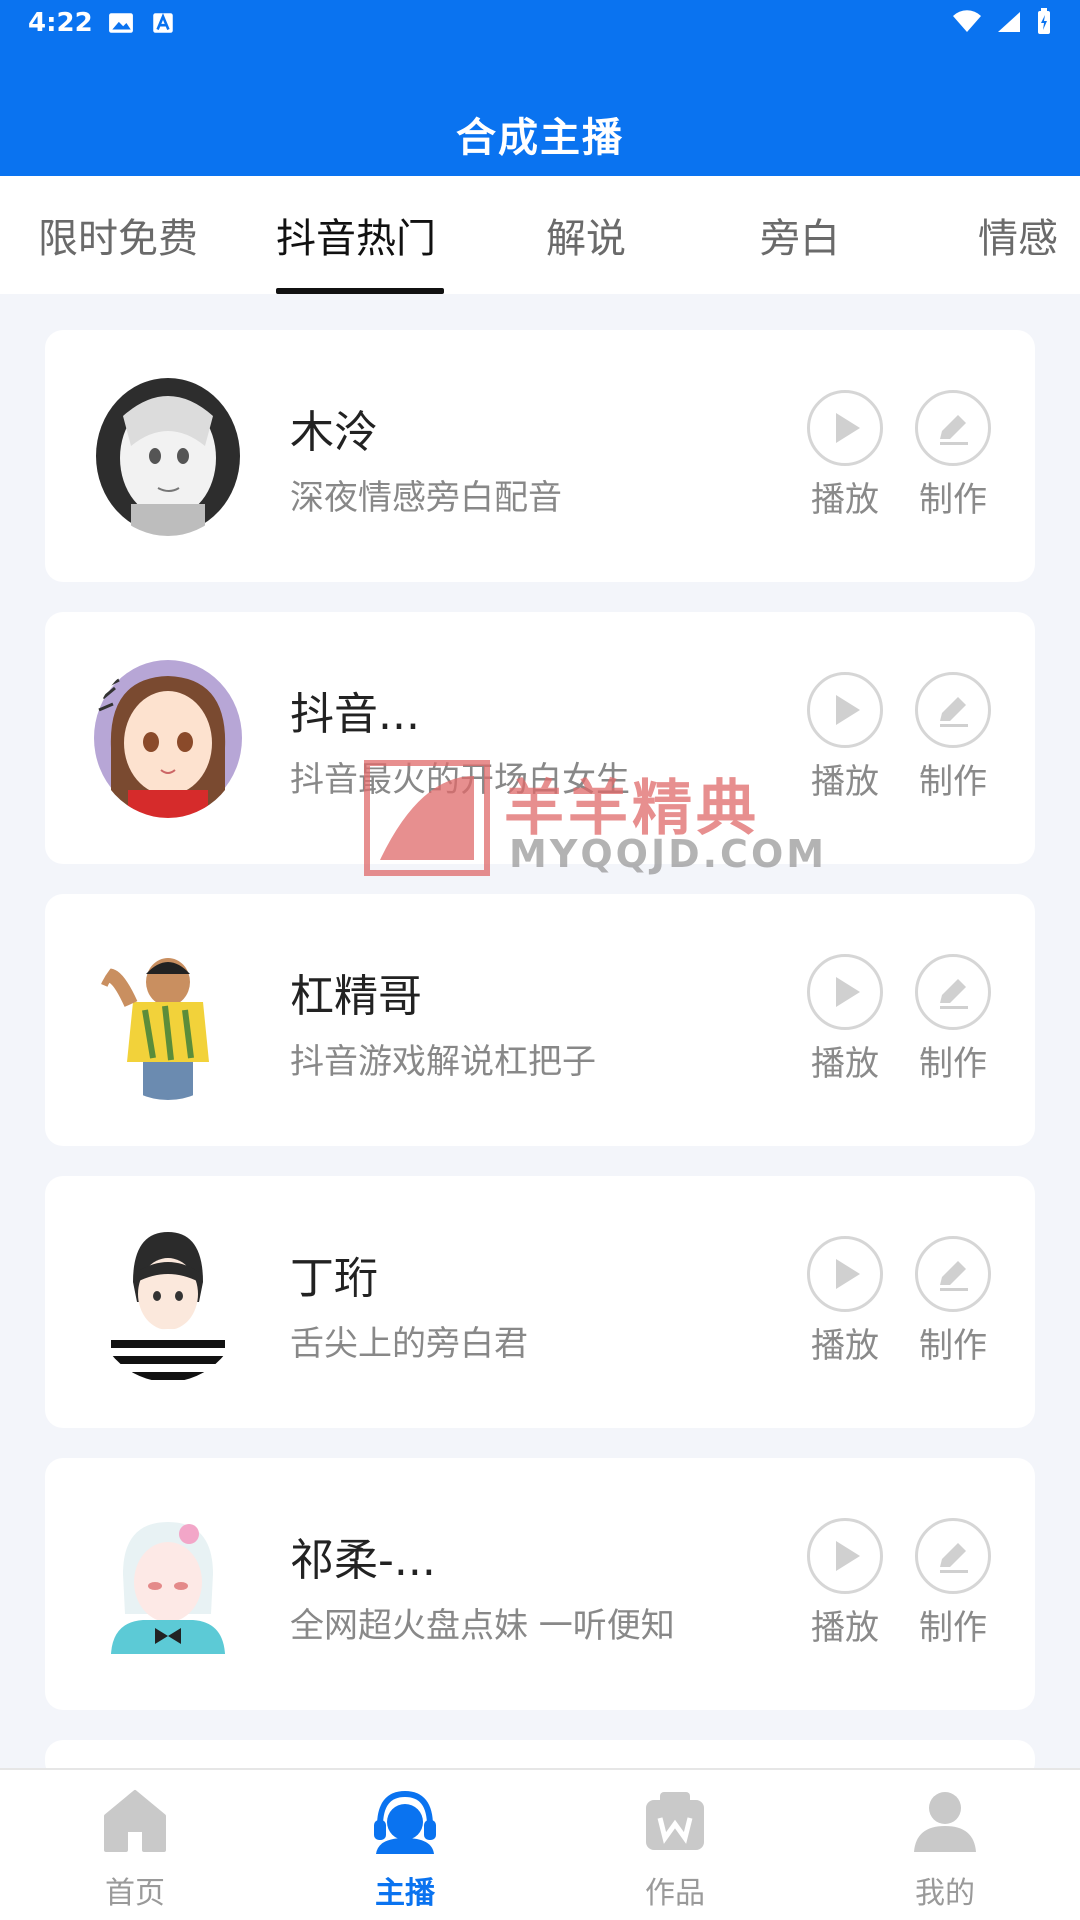 This screenshot has width=1080, height=1920. What do you see at coordinates (334, 1278) in the screenshot?
I see `anchor-name: 丁珩` at bounding box center [334, 1278].